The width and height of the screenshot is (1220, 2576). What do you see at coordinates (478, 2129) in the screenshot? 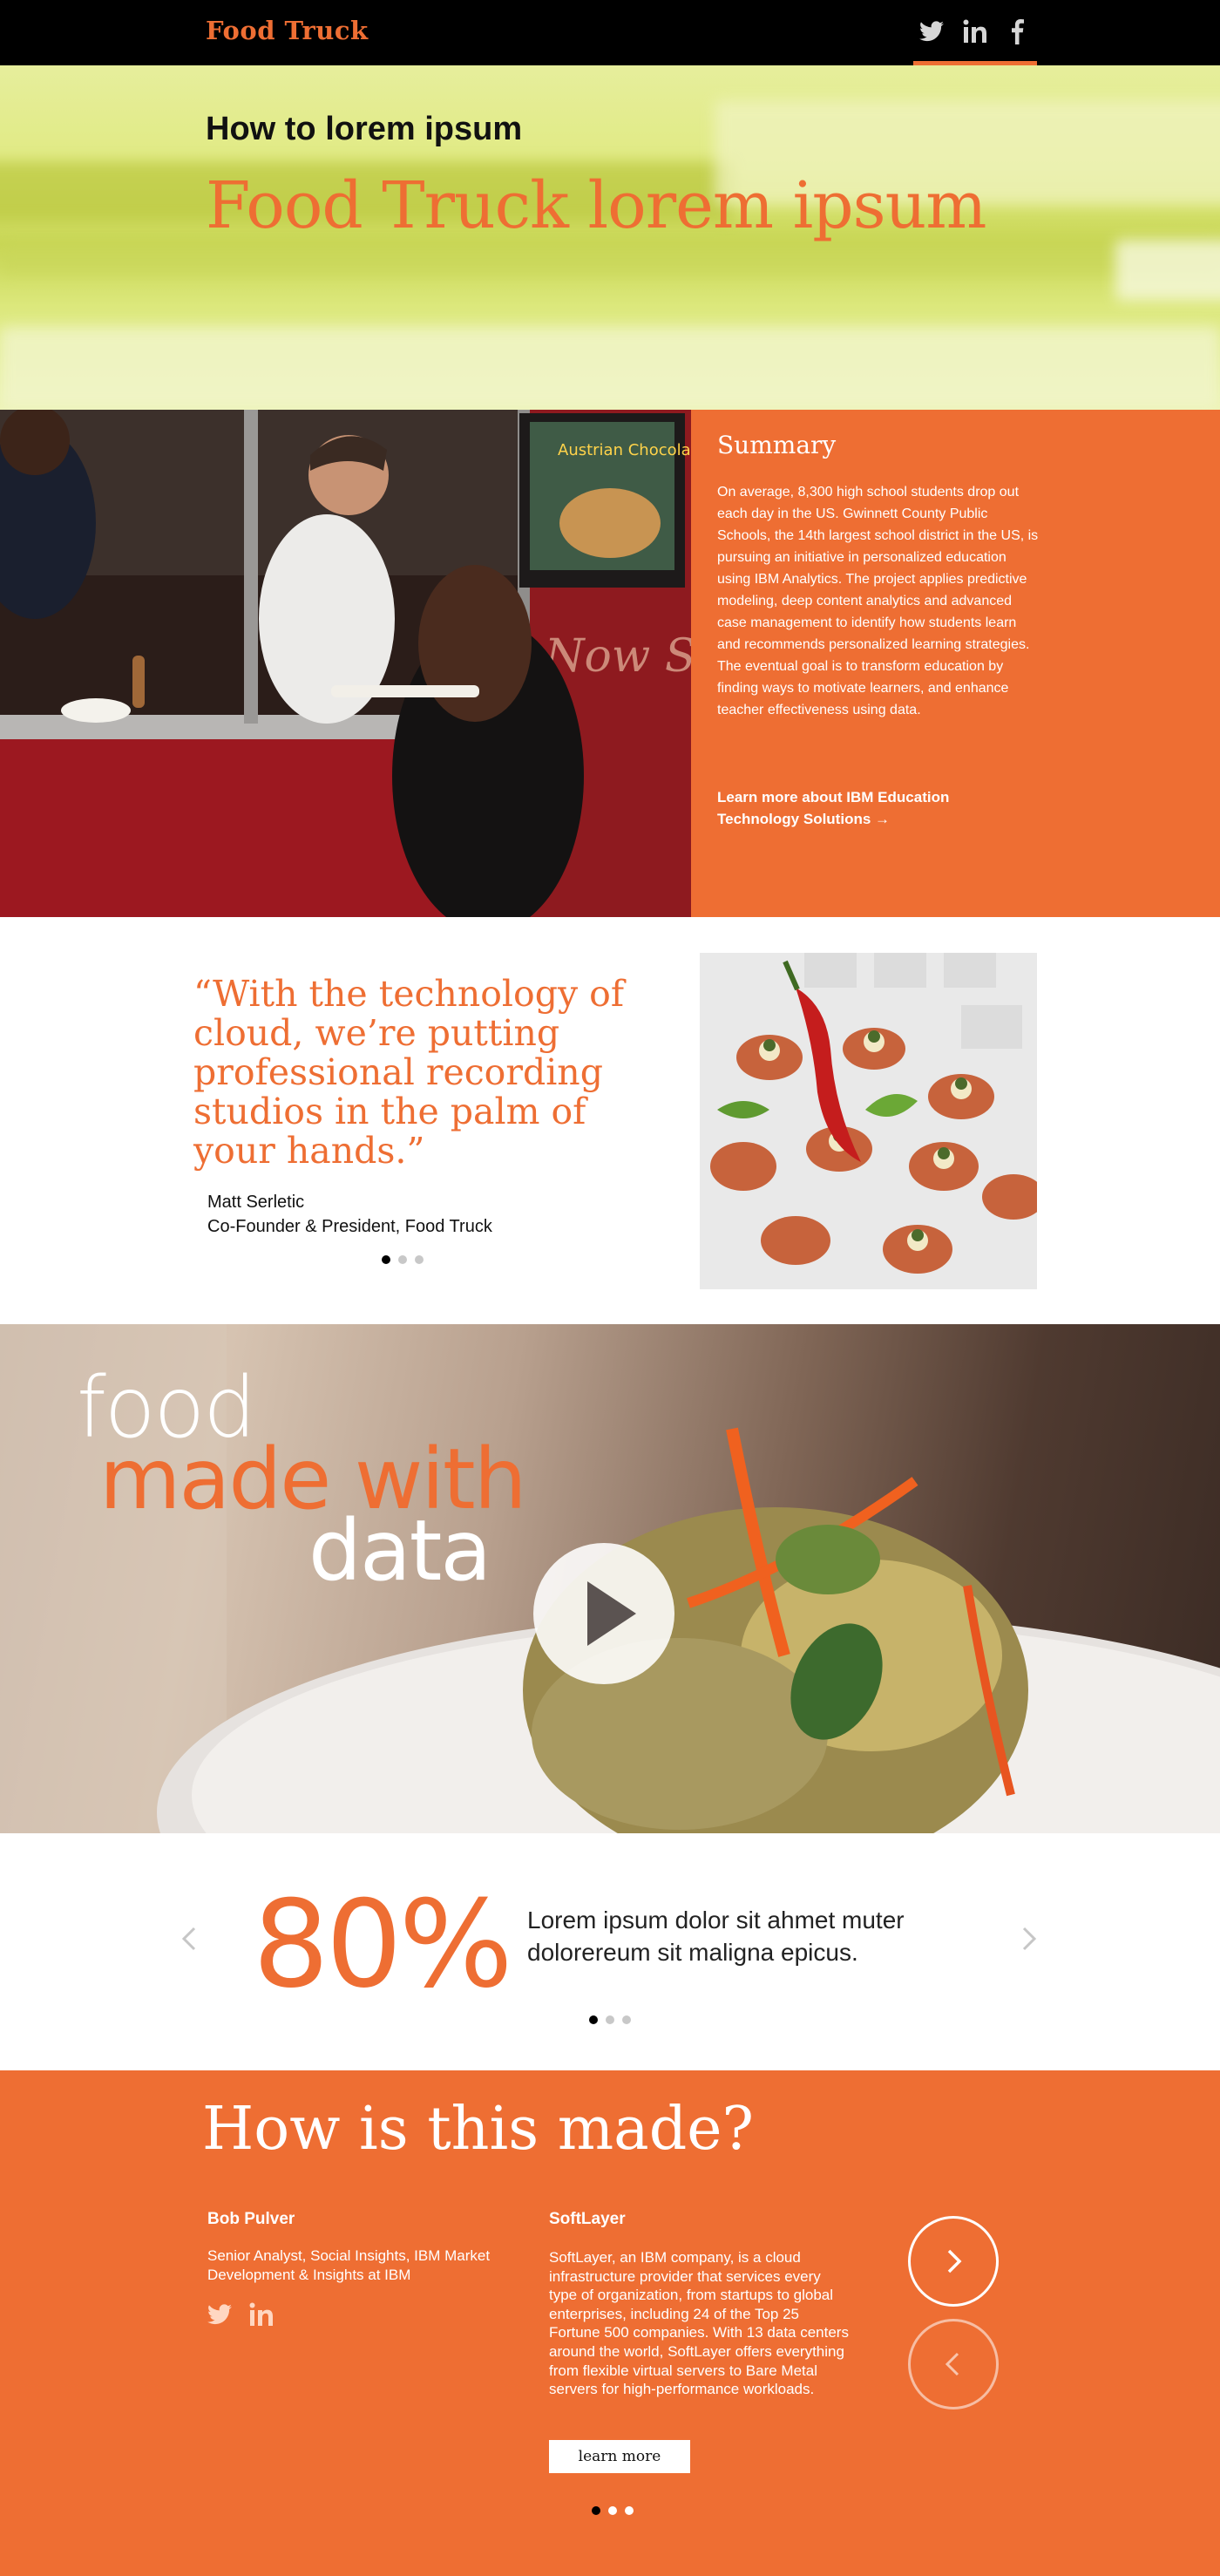
I see `footer-heading: How is this made?` at bounding box center [478, 2129].